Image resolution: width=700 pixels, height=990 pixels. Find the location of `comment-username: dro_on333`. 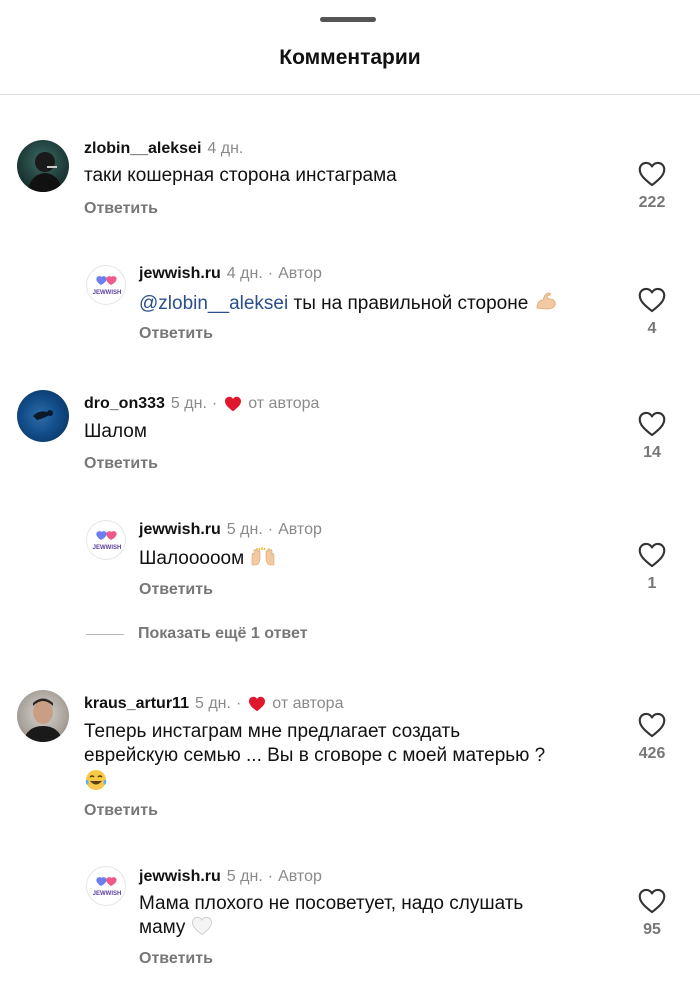

comment-username: dro_on333 is located at coordinates (124, 404).